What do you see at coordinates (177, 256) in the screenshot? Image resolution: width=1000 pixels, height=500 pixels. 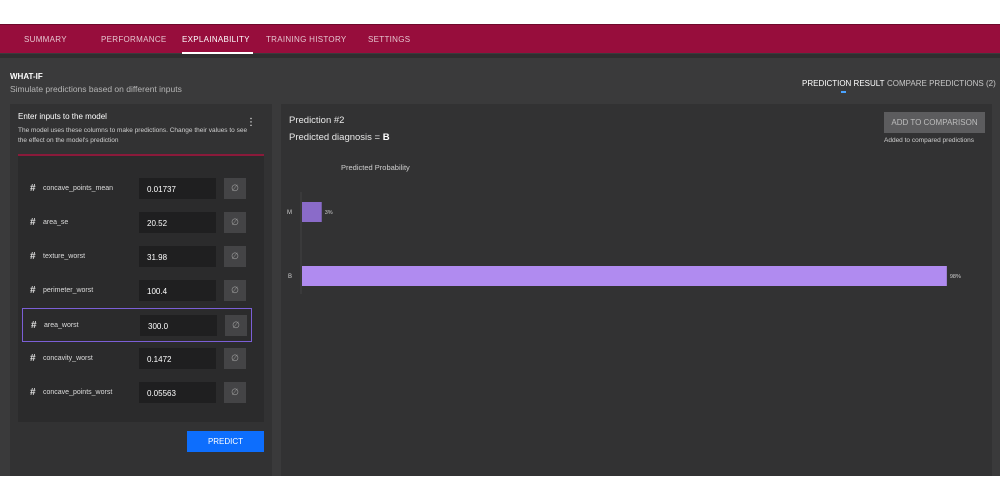 I see `field-input: 31.98` at bounding box center [177, 256].